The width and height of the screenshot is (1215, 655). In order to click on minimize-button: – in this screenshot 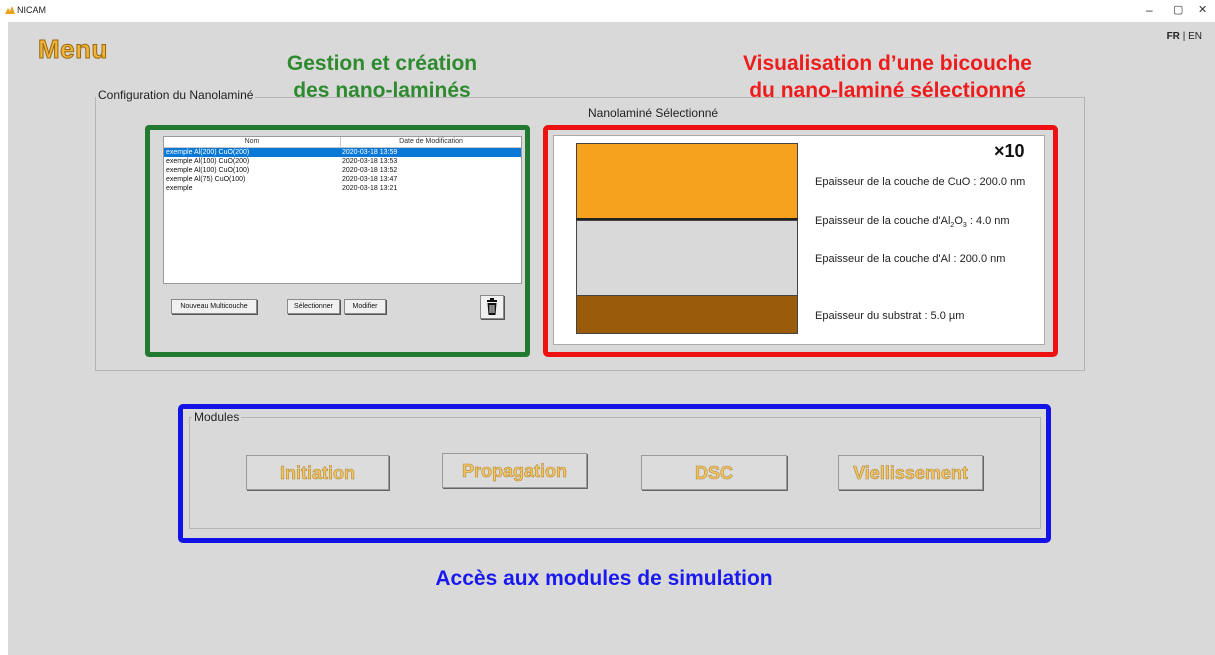, I will do `click(1149, 10)`.